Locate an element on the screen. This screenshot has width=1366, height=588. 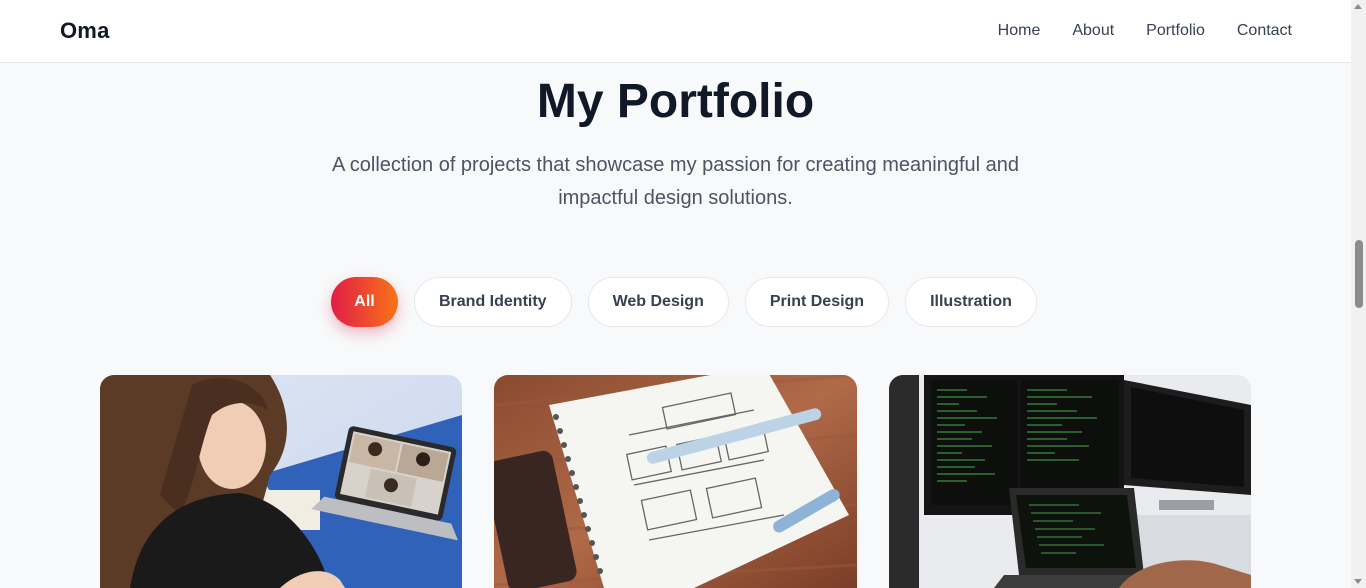
scrollbar-thumb is located at coordinates (1359, 274).